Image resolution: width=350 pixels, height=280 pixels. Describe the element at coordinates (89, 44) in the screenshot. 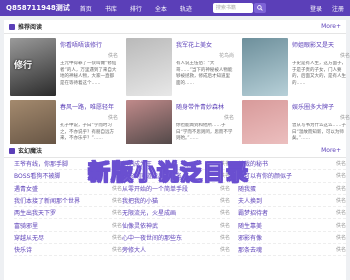

I see `book-title: 你看唔唔该修行` at that location.